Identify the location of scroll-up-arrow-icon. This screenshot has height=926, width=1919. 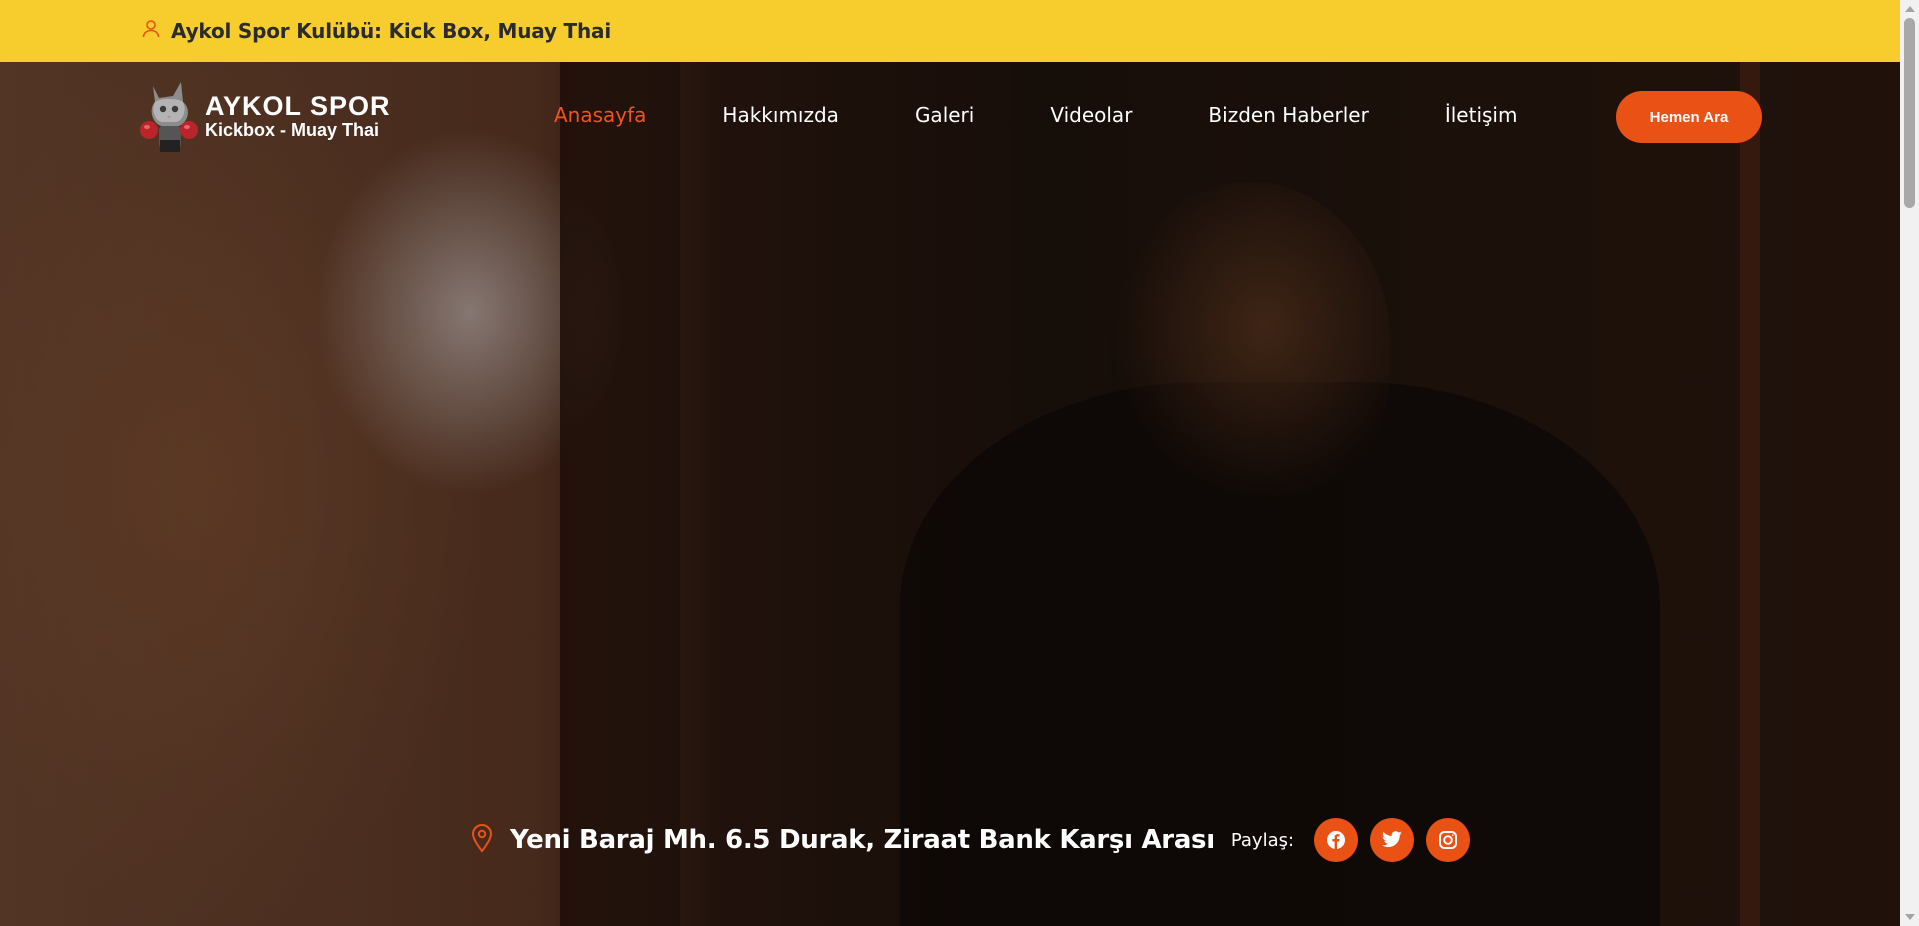
(1910, 9).